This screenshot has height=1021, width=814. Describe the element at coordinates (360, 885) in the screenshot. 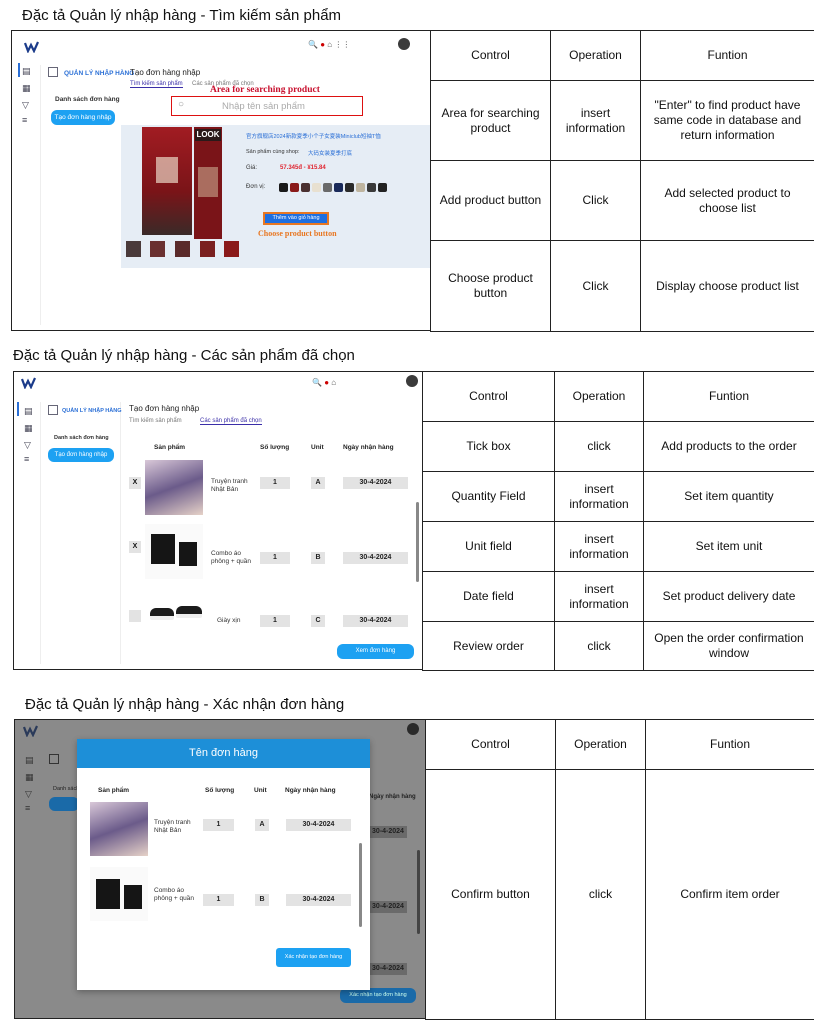

I see `modal-scrollbar` at that location.